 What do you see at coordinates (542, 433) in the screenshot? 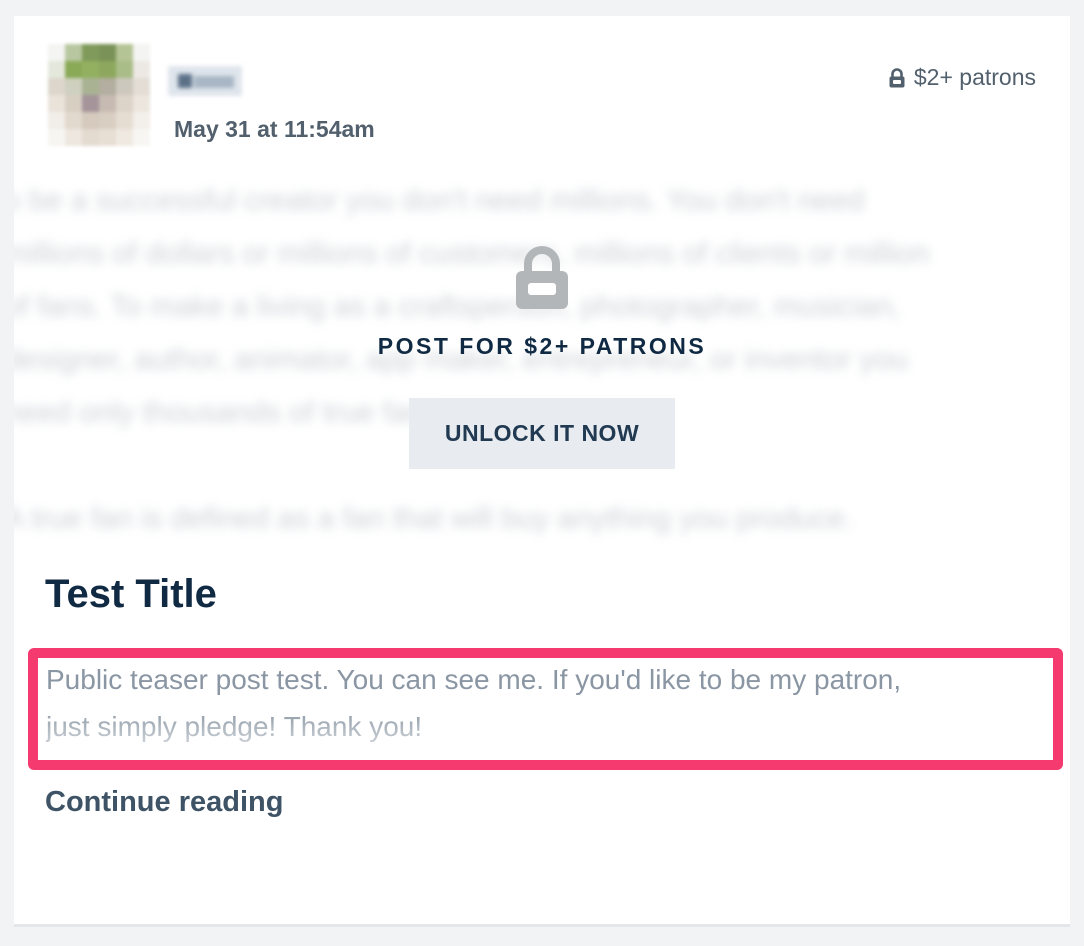
I see `unlock-button: UNLOCK IT NOW` at bounding box center [542, 433].